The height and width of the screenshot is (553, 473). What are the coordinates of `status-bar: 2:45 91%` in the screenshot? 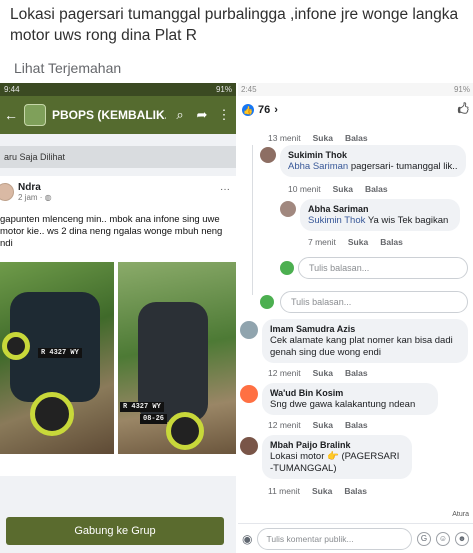 It's located at (355, 89).